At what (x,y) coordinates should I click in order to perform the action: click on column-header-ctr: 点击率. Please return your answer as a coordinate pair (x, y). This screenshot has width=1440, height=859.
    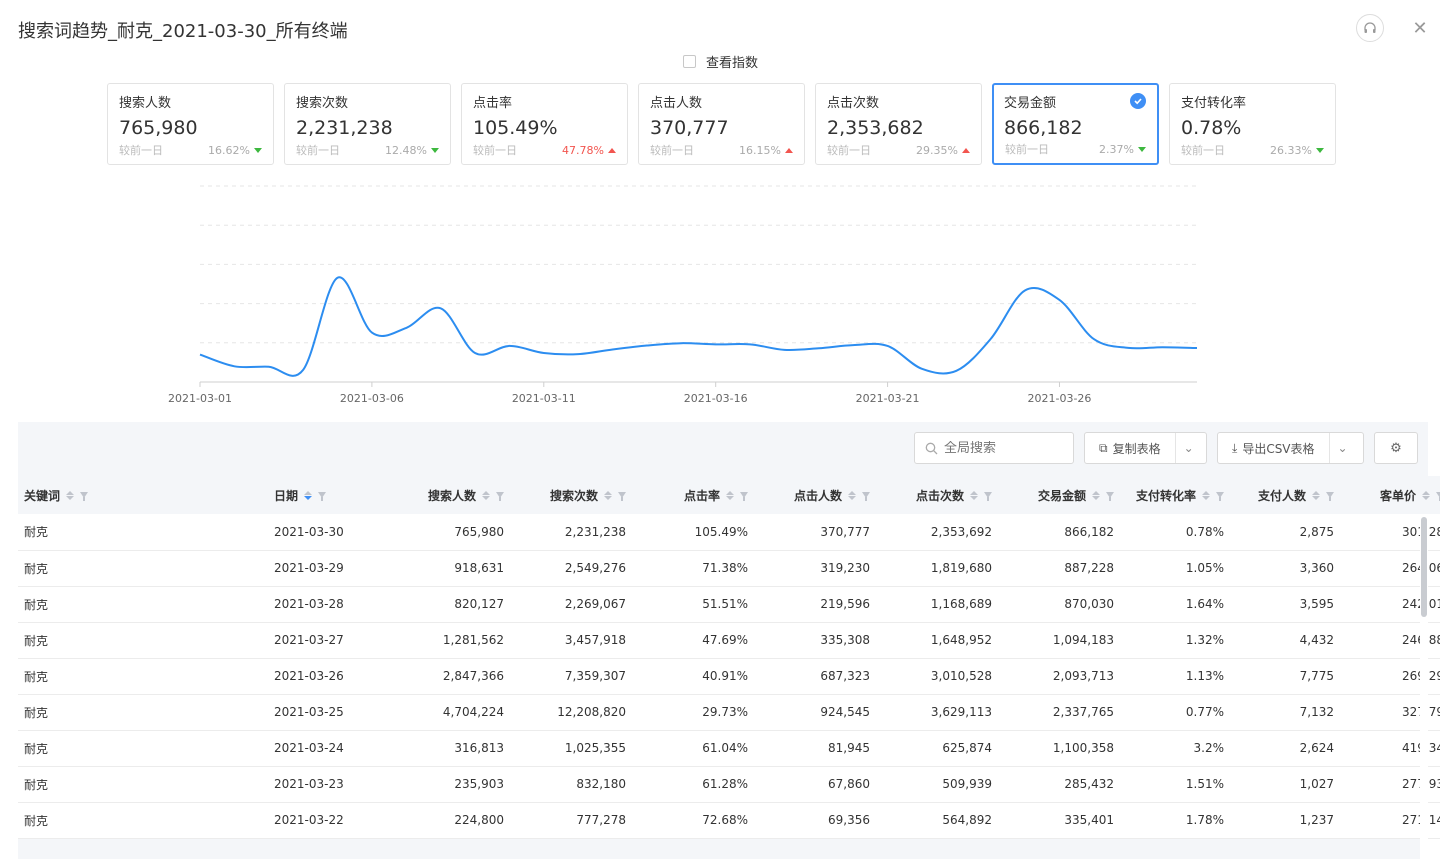
    Looking at the image, I should click on (693, 495).